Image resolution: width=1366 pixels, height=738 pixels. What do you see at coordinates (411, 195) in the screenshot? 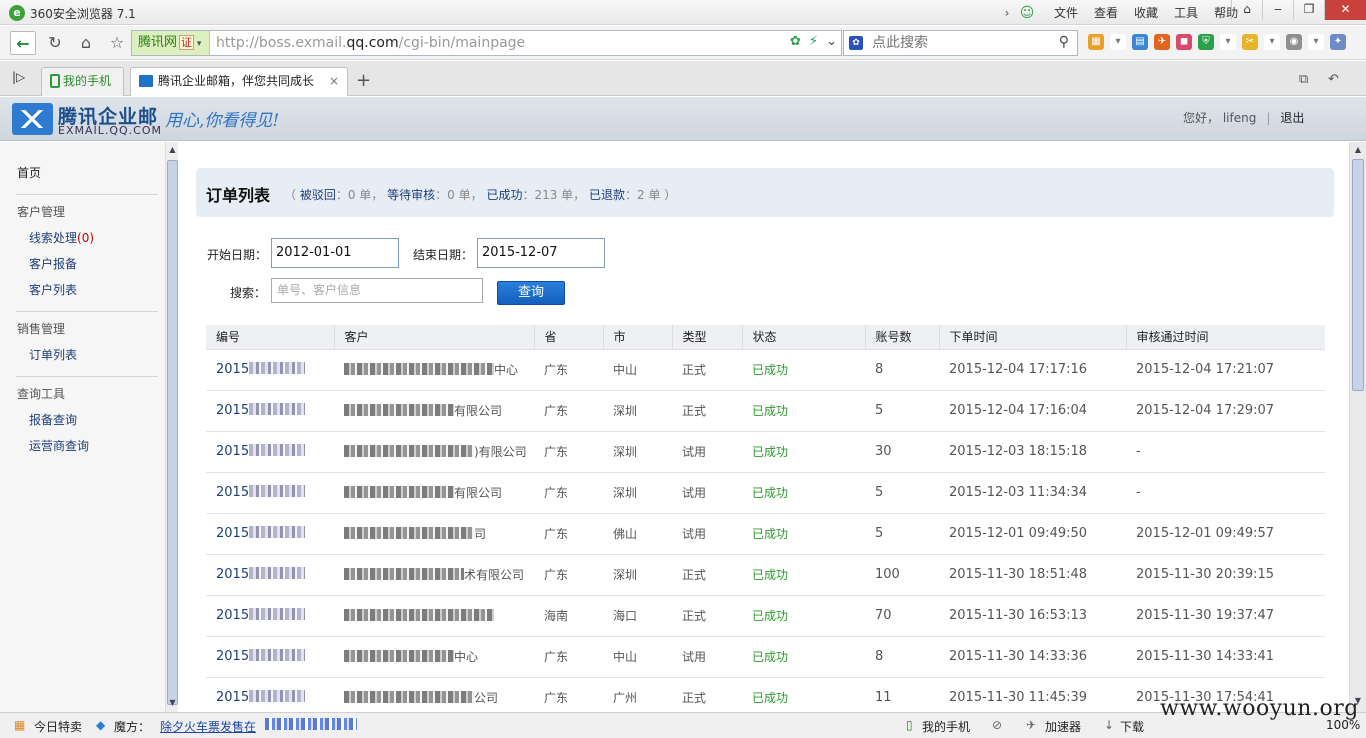
I see `stat-pending-link: 等待审核` at bounding box center [411, 195].